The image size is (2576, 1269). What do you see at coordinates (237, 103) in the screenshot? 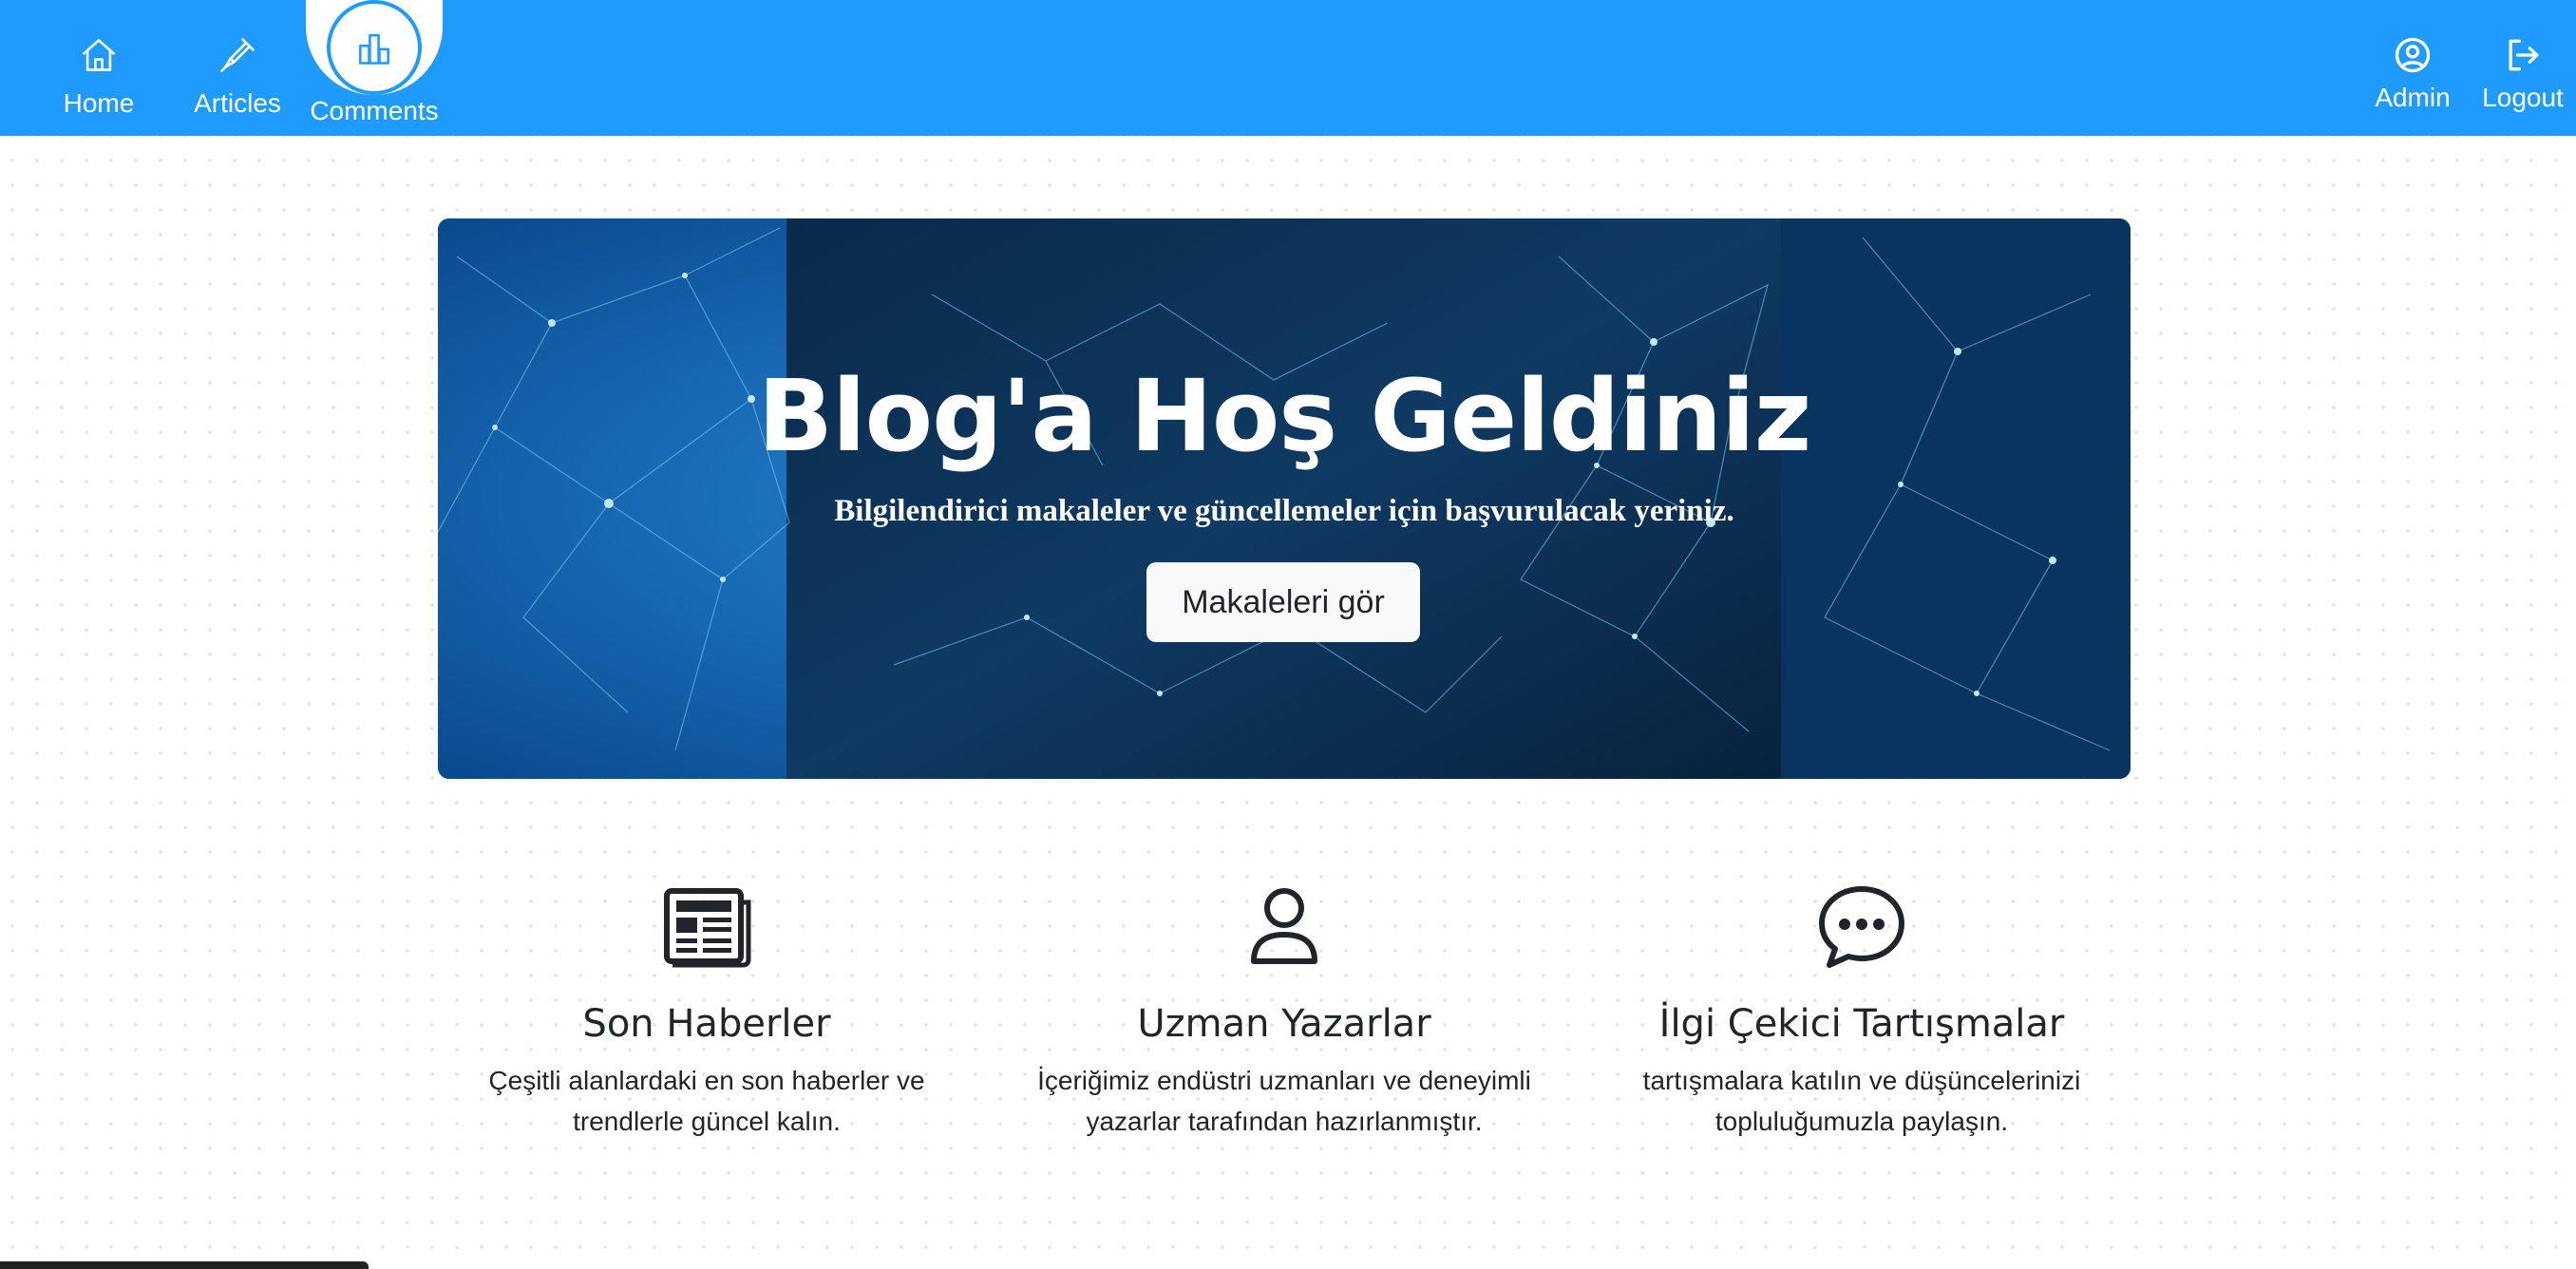
I see `nav-articles-label: Articles` at bounding box center [237, 103].